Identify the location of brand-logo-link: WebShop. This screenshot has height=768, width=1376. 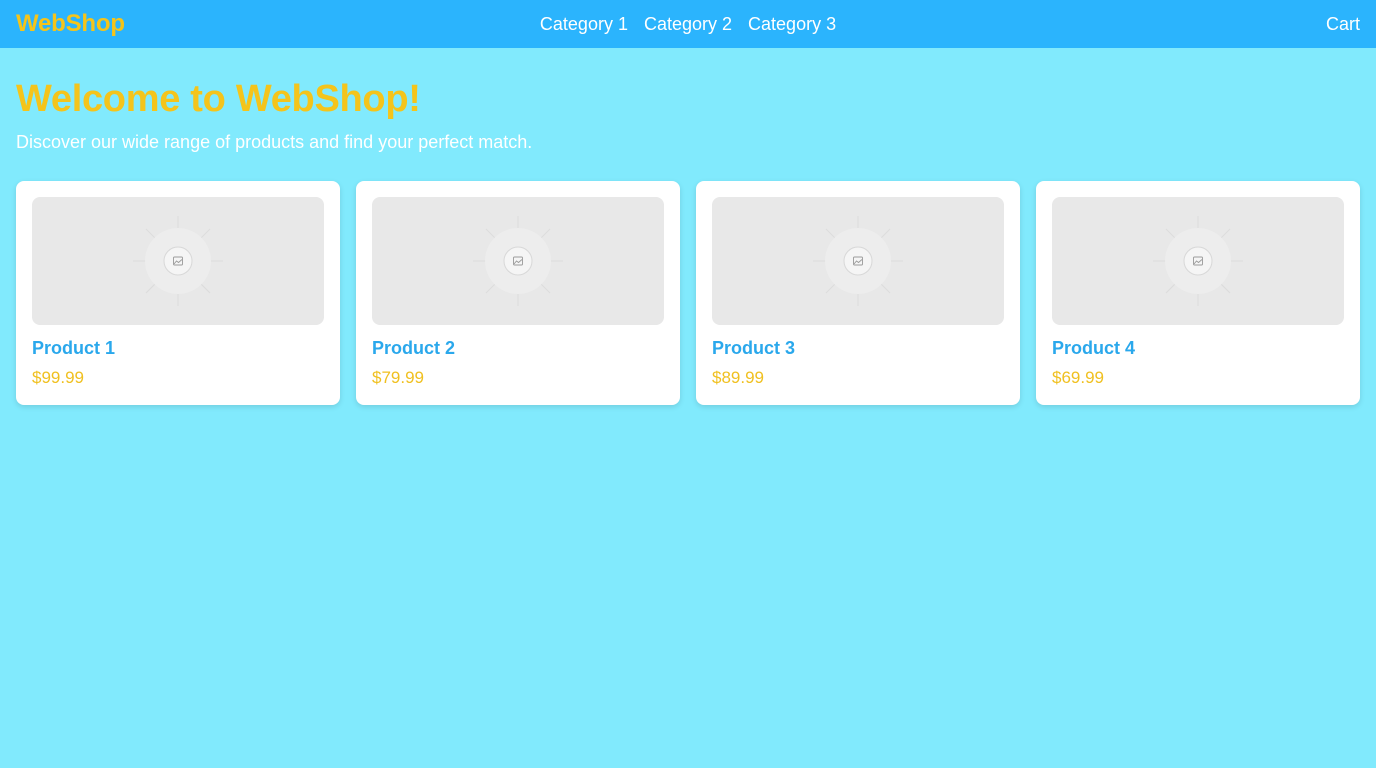
(70, 24).